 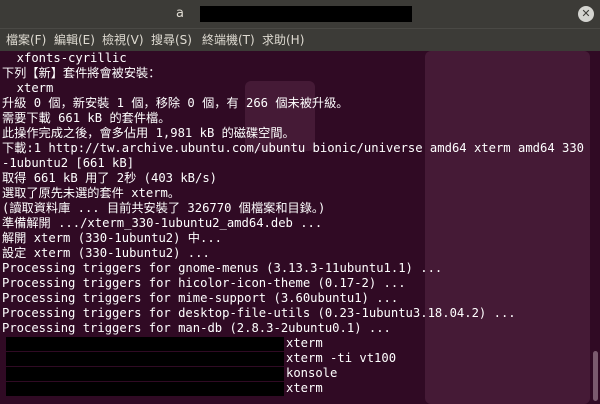 What do you see at coordinates (283, 39) in the screenshot?
I see `menu-help: 求助(H)` at bounding box center [283, 39].